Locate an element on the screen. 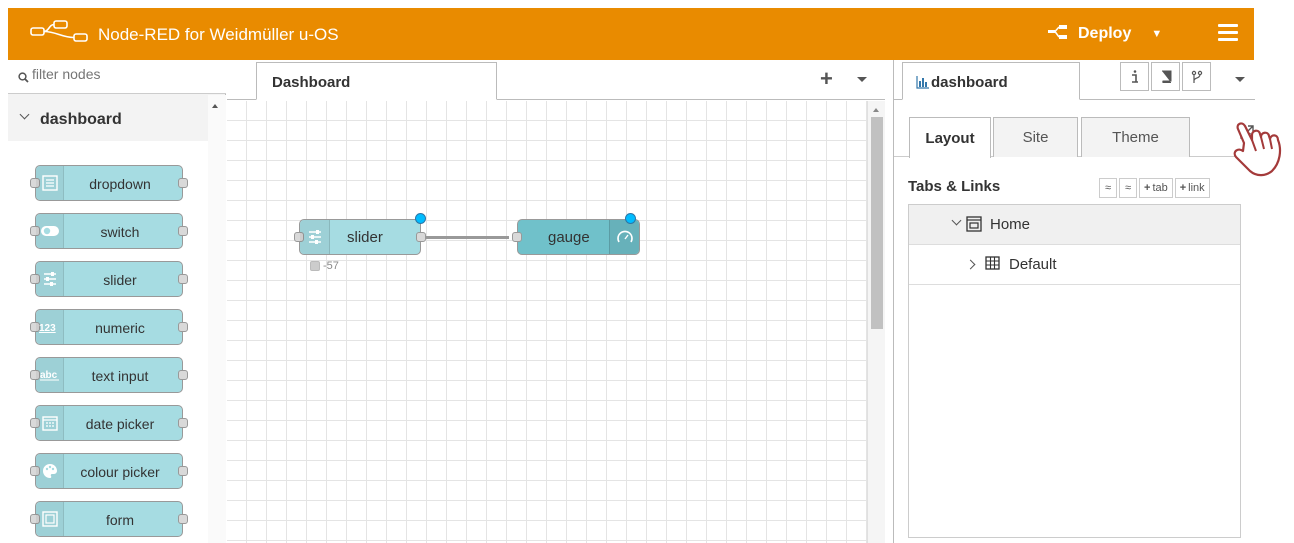 This screenshot has height=543, width=1294. palette-node-text-input: abc text input is located at coordinates (109, 375).